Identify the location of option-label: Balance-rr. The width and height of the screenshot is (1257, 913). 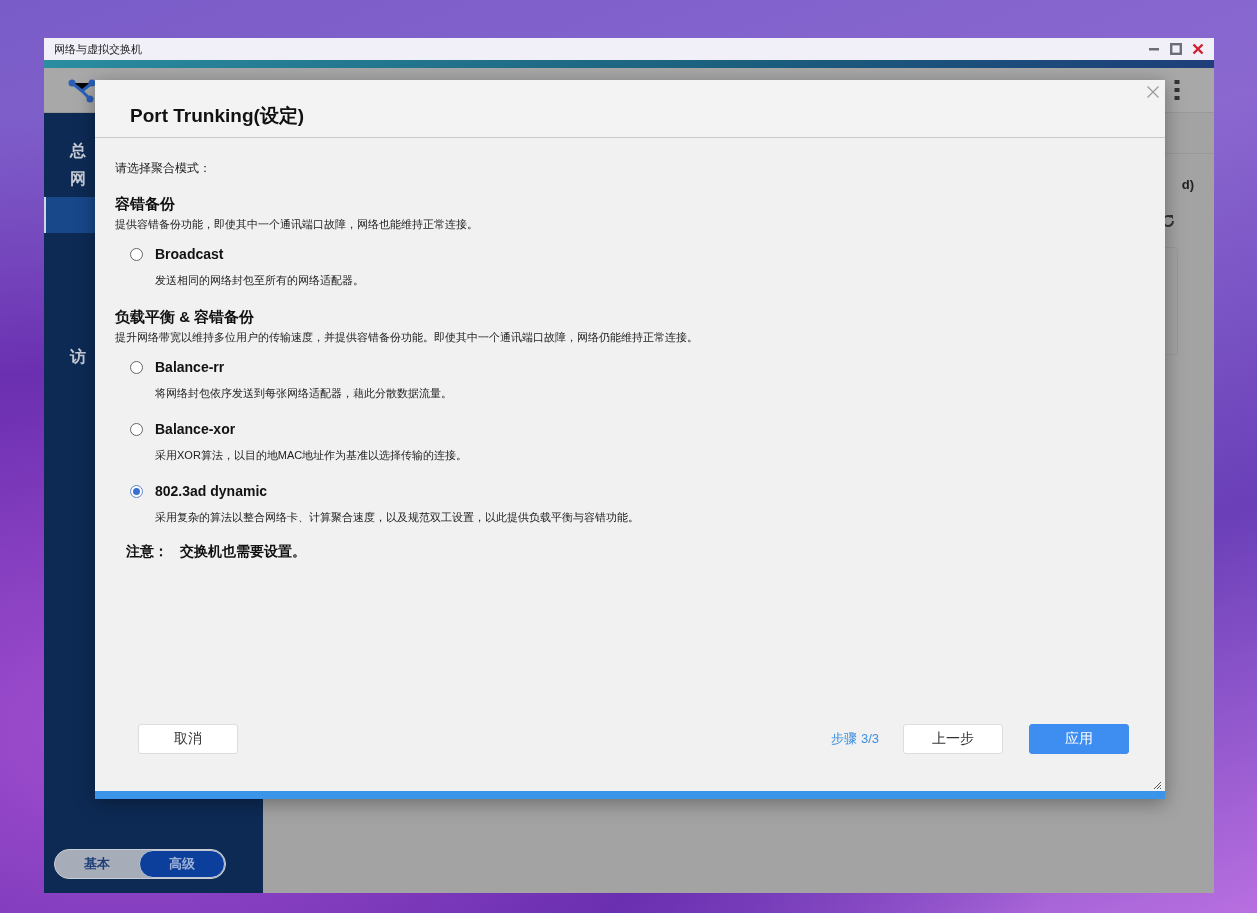
(190, 367).